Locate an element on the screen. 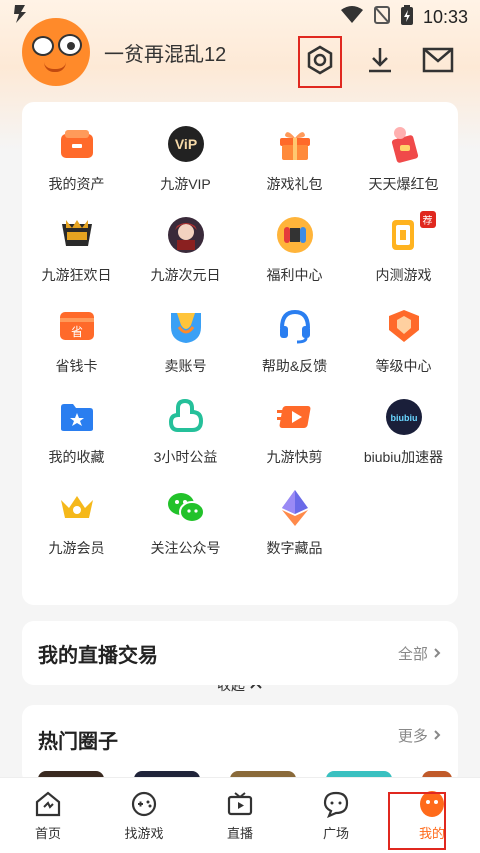 Image resolution: width=480 pixels, height=853 pixels. tab-label: 广场 is located at coordinates (335, 833).